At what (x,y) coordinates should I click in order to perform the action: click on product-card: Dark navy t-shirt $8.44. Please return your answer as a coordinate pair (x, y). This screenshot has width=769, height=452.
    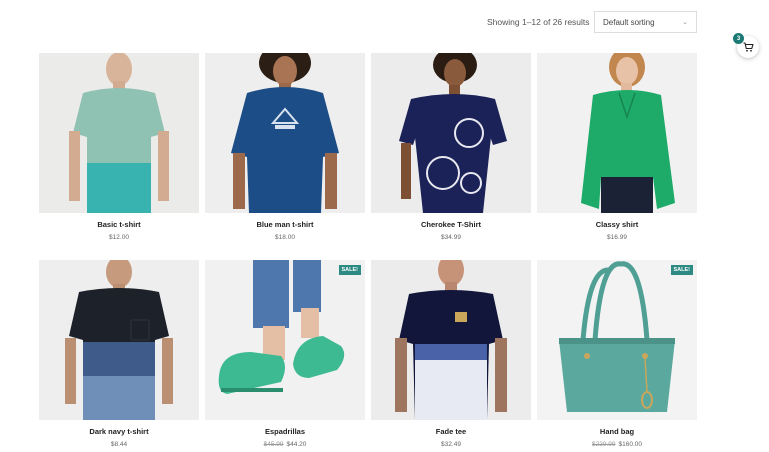
    Looking at the image, I should click on (119, 354).